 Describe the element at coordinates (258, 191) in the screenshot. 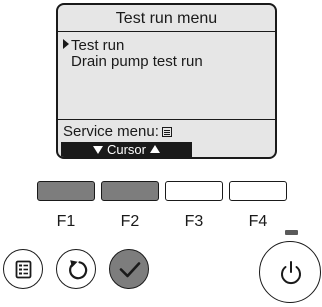

I see `f4-button` at that location.